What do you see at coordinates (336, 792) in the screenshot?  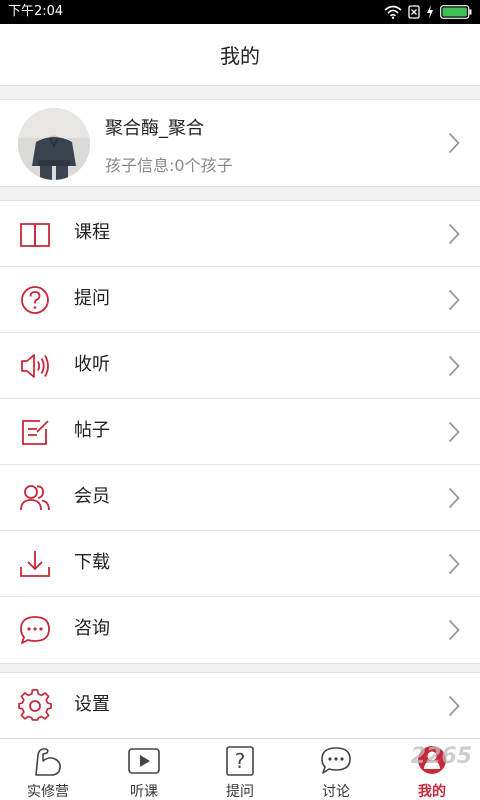 I see `tab-label: 讨论` at bounding box center [336, 792].